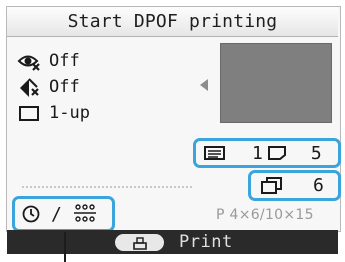 The height and width of the screenshot is (262, 345). Describe the element at coordinates (48, 87) in the screenshot. I see `setting-image-optimize: Off` at that location.